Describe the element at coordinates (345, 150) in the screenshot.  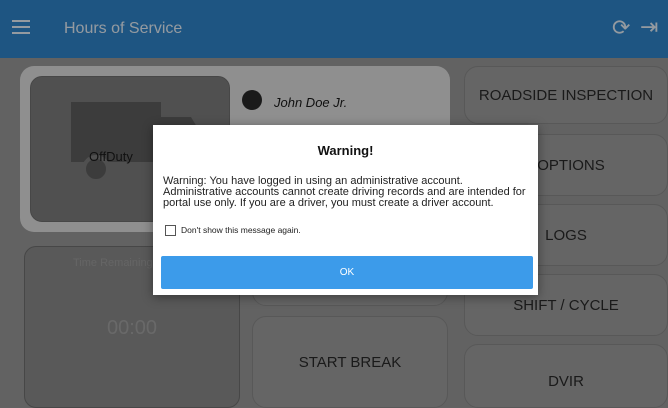
I see `dialog-title: Warning!` at that location.